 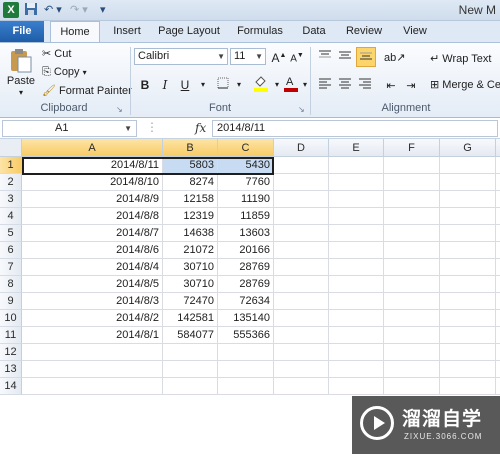 I want to click on underline-dropdown-icon: ▾, so click(x=203, y=85).